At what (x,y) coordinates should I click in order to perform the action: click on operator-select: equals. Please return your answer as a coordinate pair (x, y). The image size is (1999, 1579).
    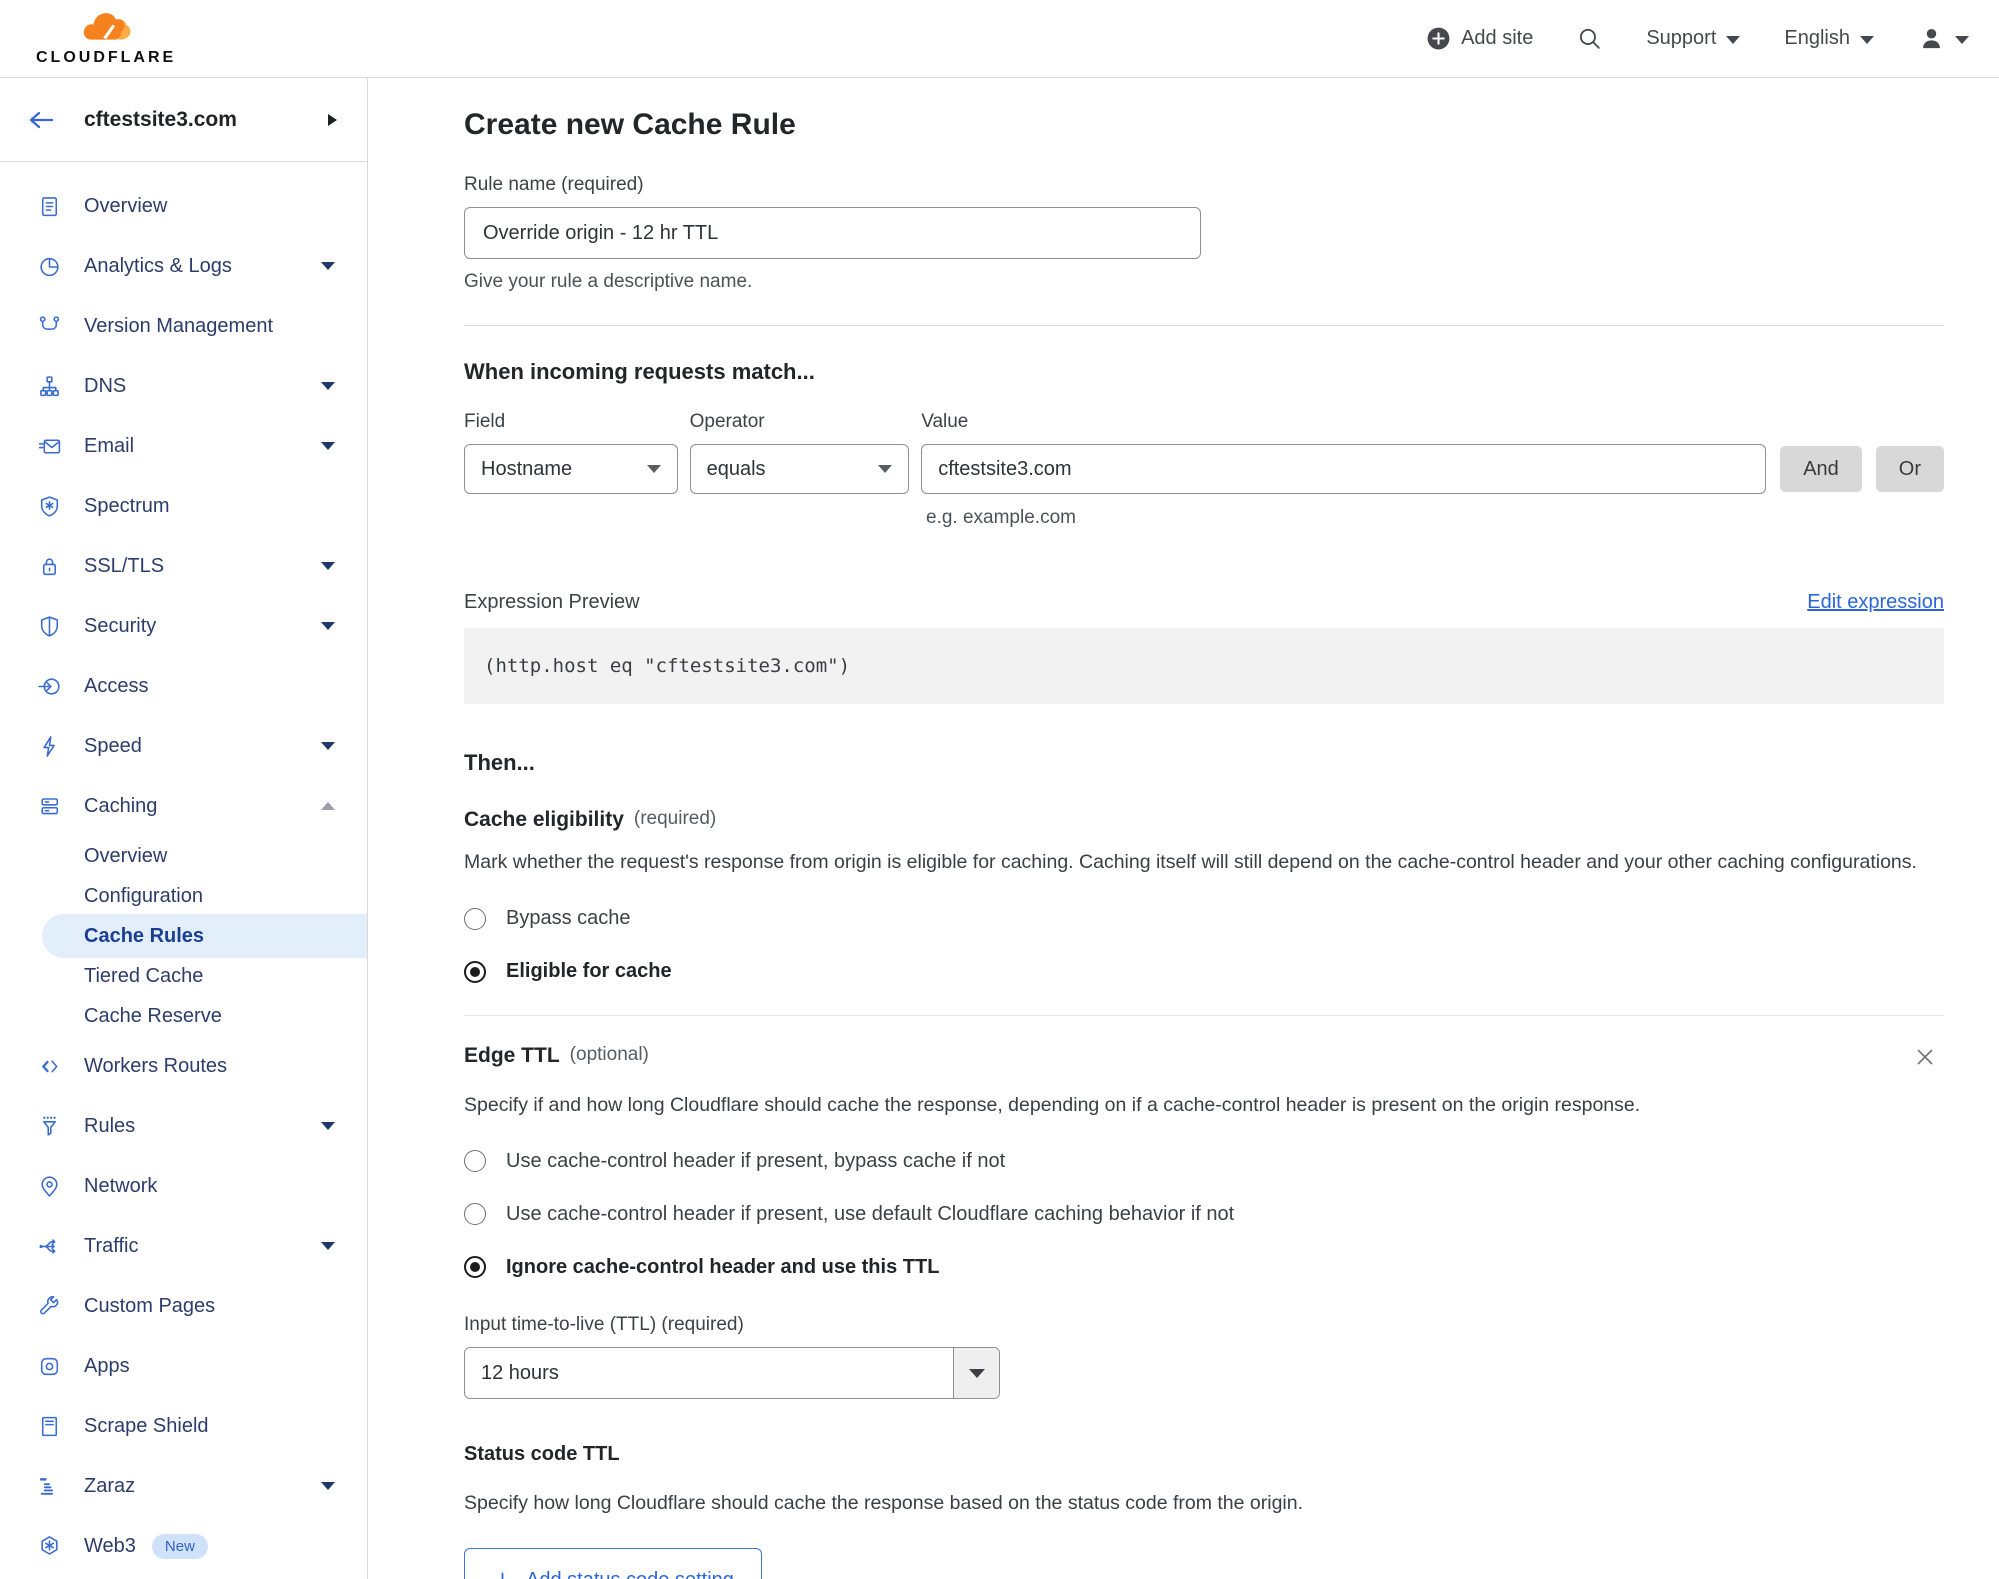
    Looking at the image, I should click on (799, 469).